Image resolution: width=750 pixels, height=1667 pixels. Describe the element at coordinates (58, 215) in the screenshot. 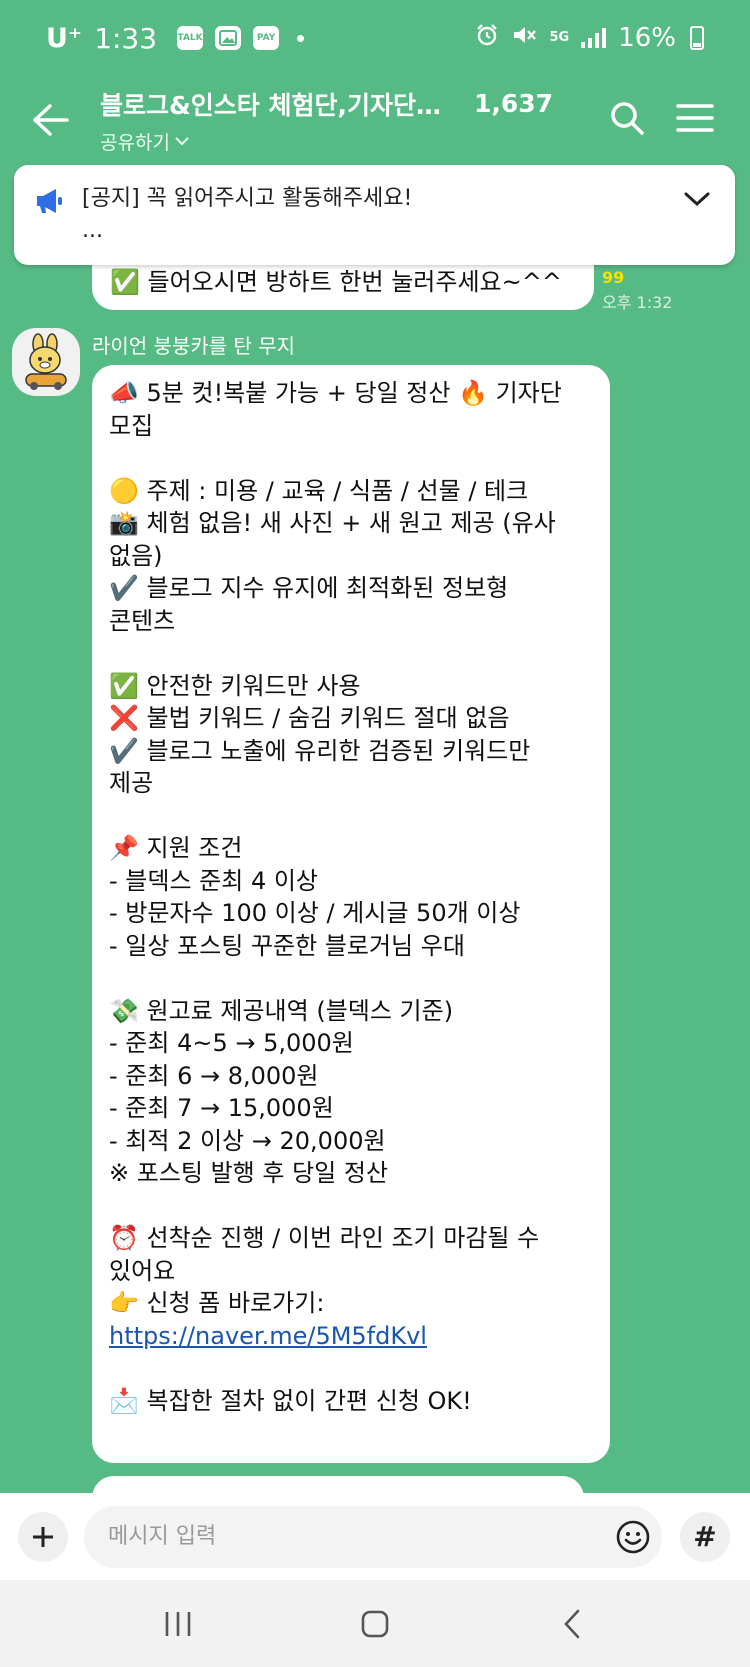

I see `notice-icon-wrap` at that location.